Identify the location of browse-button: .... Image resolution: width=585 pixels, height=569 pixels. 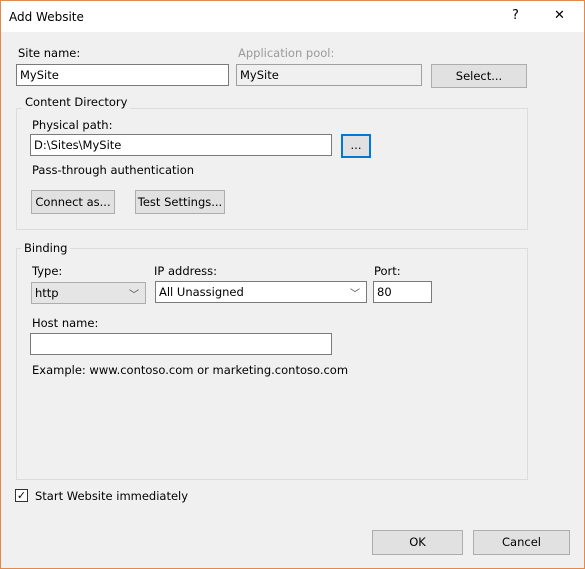
(356, 146).